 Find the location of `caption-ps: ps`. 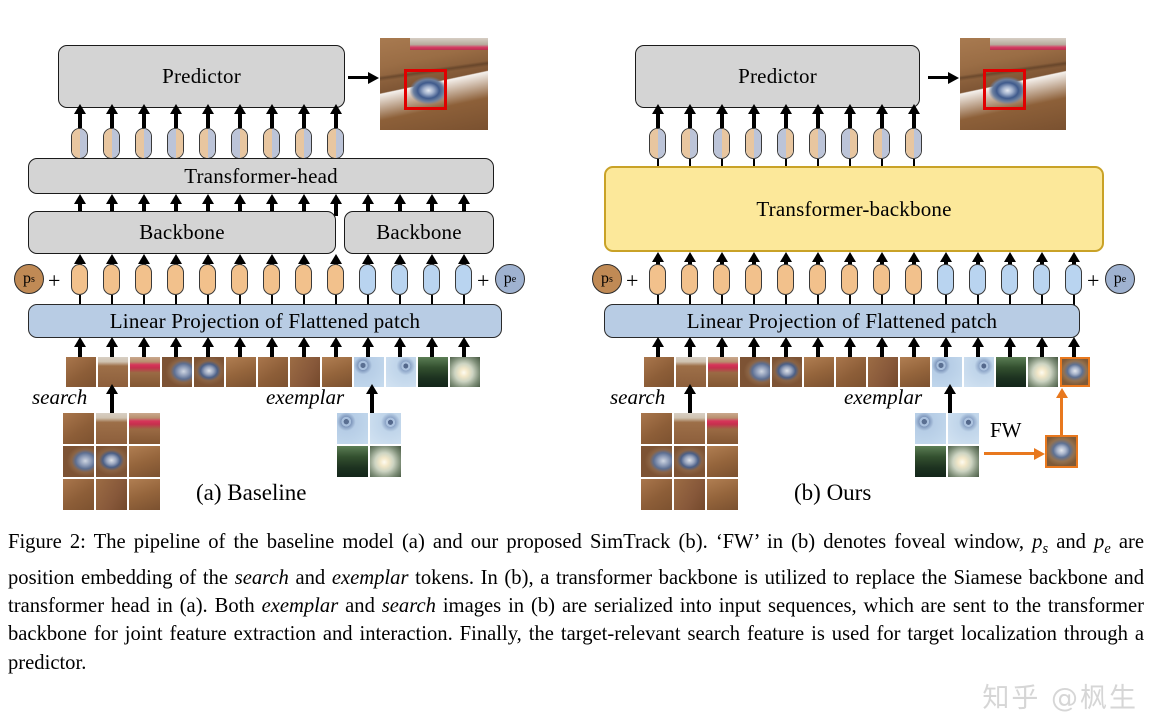

caption-ps: ps is located at coordinates (1040, 544).